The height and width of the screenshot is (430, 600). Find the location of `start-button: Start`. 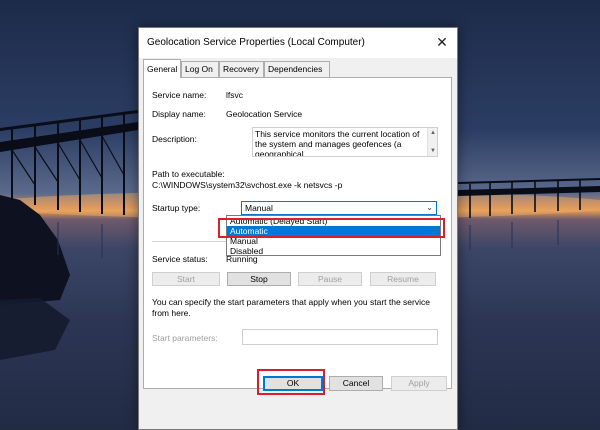

start-button: Start is located at coordinates (186, 279).